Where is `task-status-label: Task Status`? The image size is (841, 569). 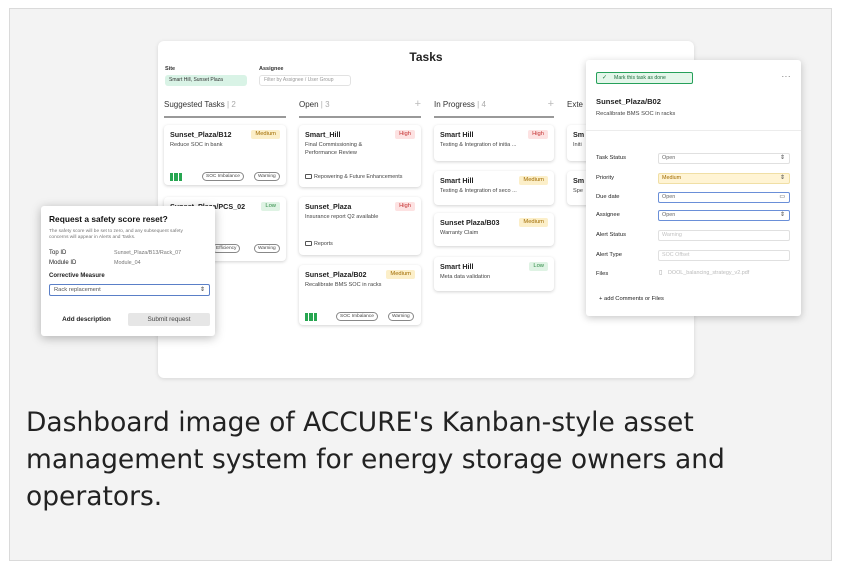 task-status-label: Task Status is located at coordinates (611, 158).